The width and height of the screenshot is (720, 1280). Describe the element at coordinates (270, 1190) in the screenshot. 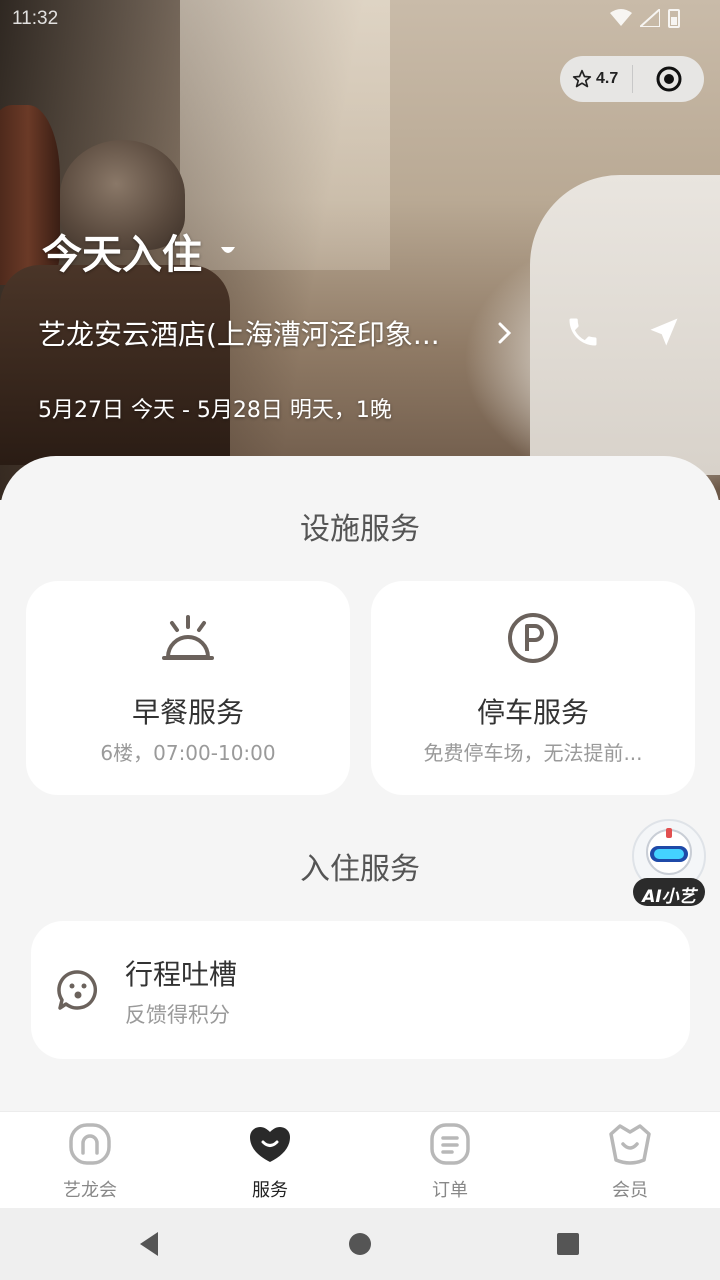

I see `tab-label: 服务` at that location.